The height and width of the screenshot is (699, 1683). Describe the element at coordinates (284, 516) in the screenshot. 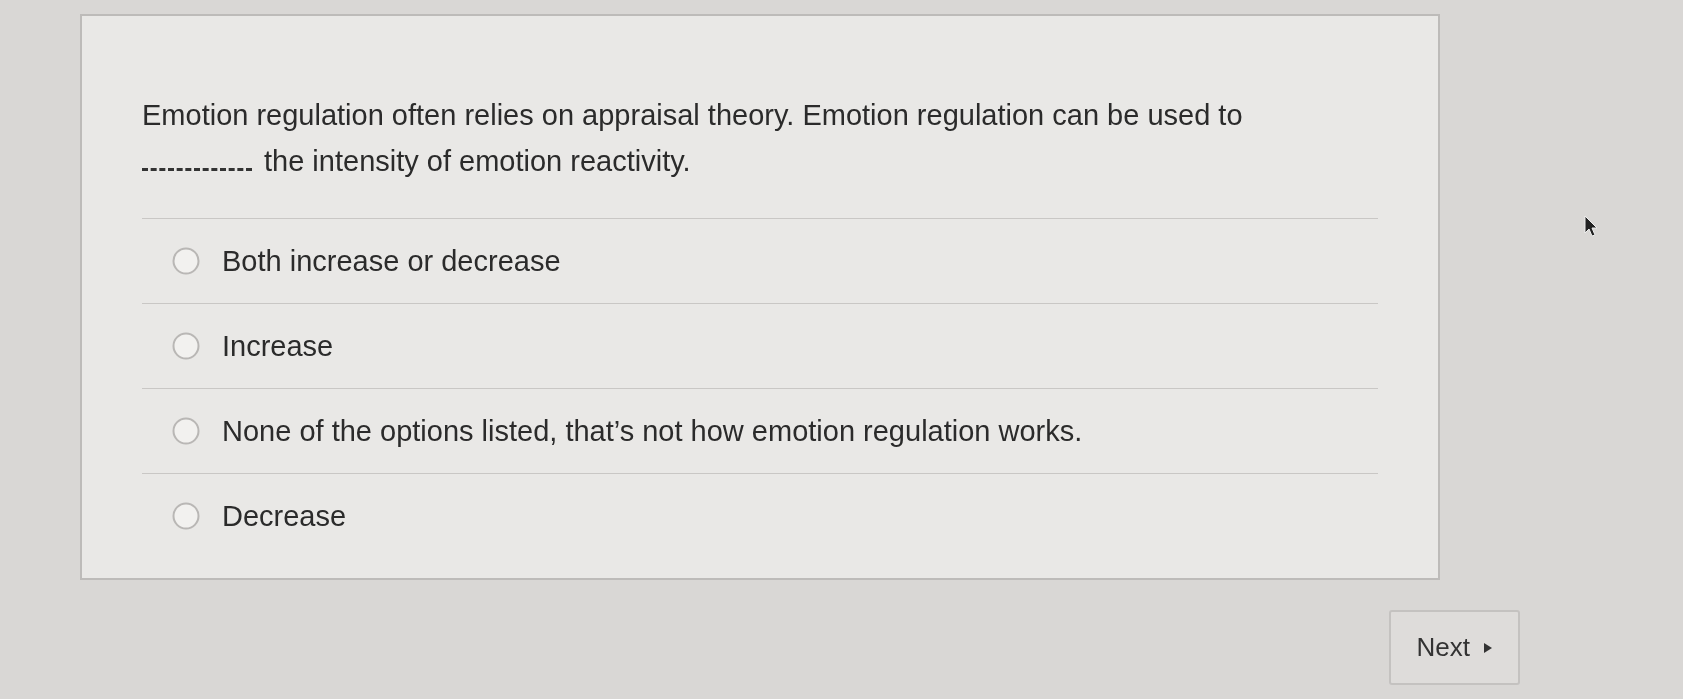

I see `option-label: Decrease` at that location.